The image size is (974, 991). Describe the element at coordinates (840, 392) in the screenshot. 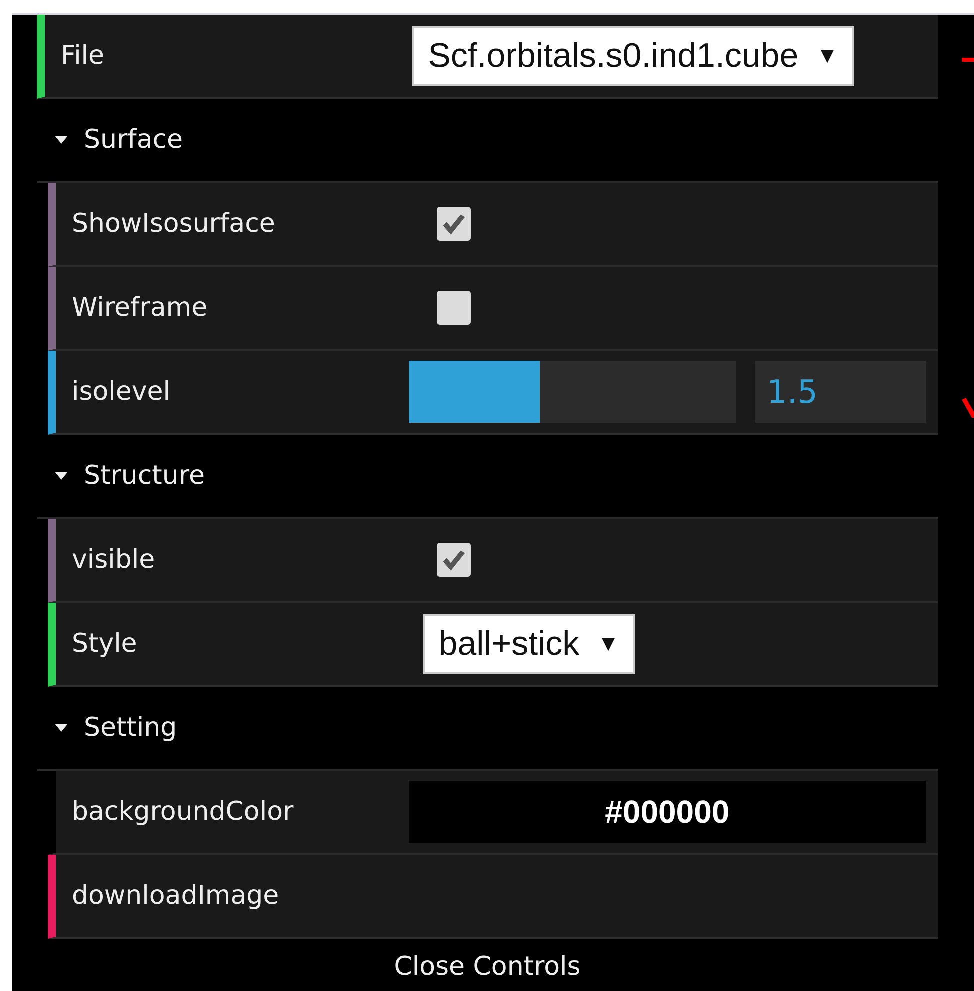

I see `number-field: 1.5` at that location.